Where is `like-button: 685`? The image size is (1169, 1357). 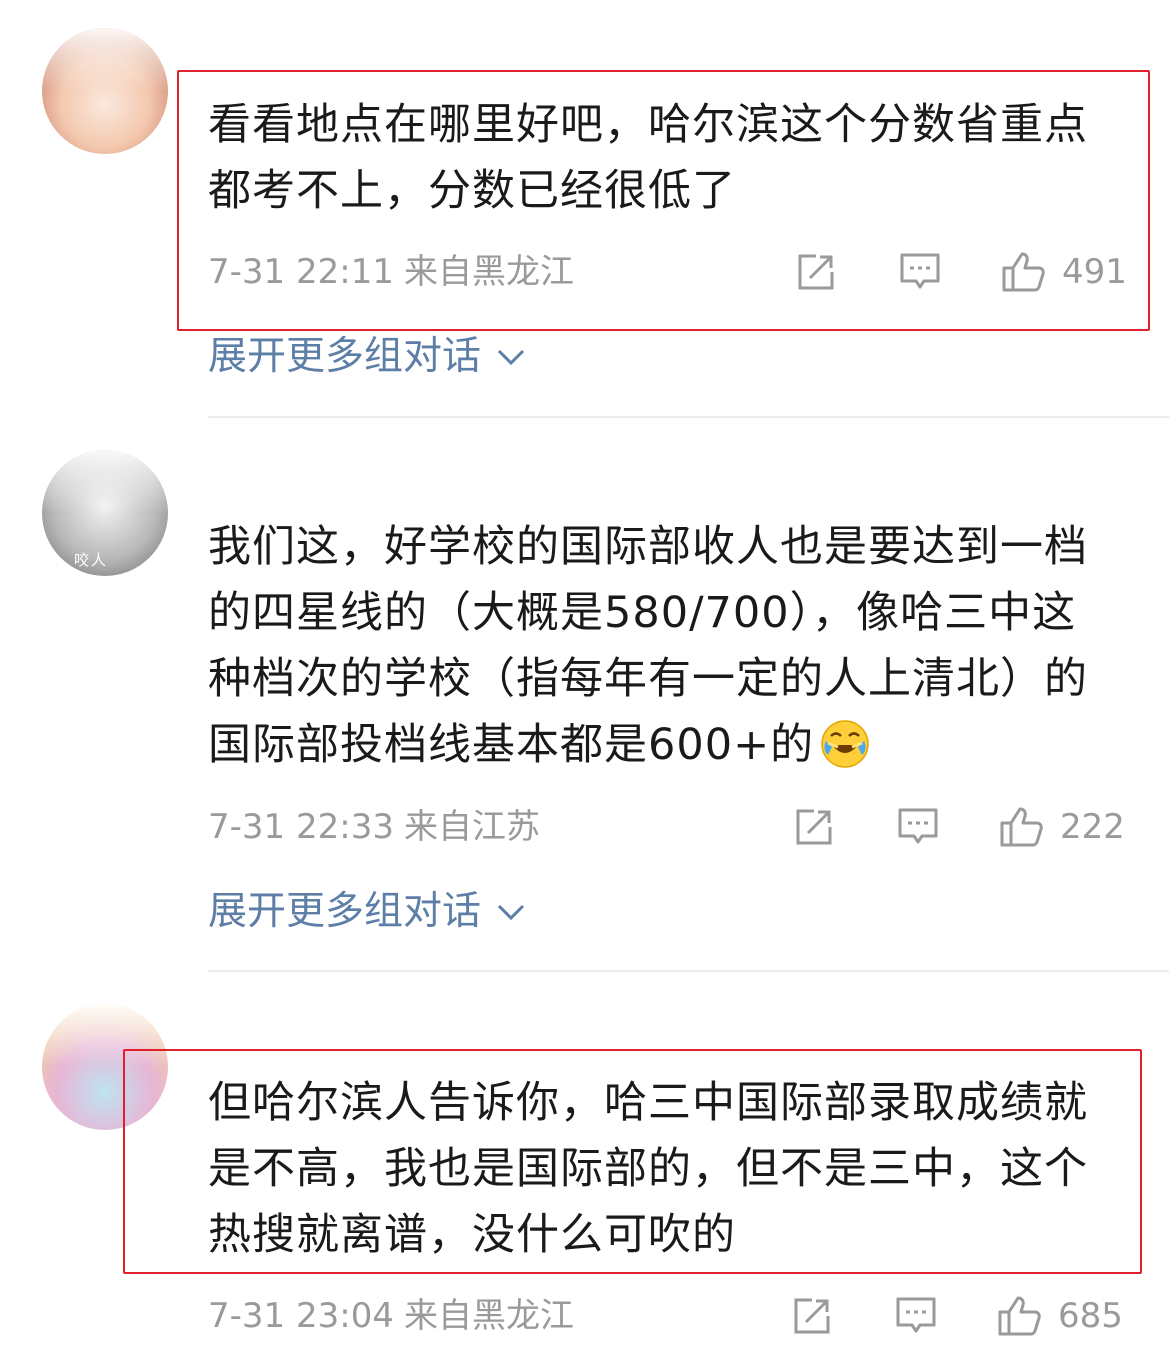
like-button: 685 is located at coordinates (1059, 1316).